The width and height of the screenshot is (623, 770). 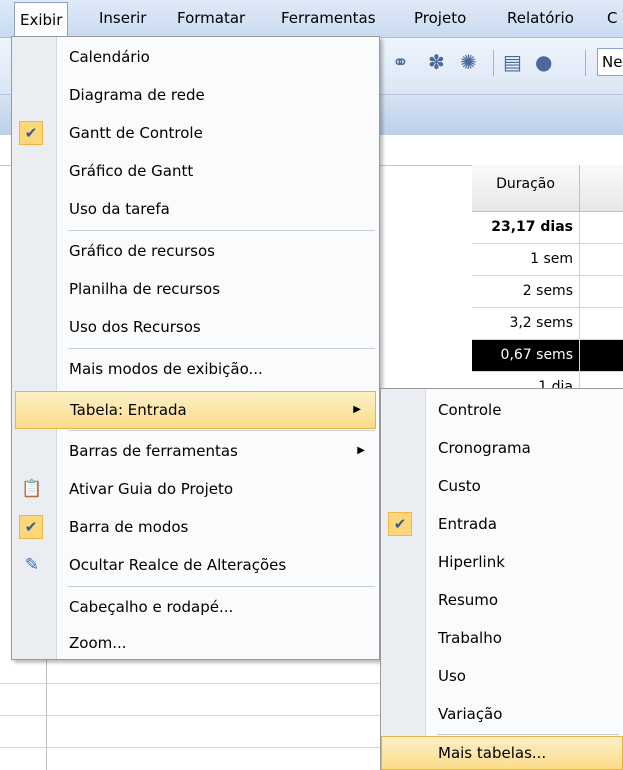 I want to click on toolbar-separator, so click(x=493, y=63).